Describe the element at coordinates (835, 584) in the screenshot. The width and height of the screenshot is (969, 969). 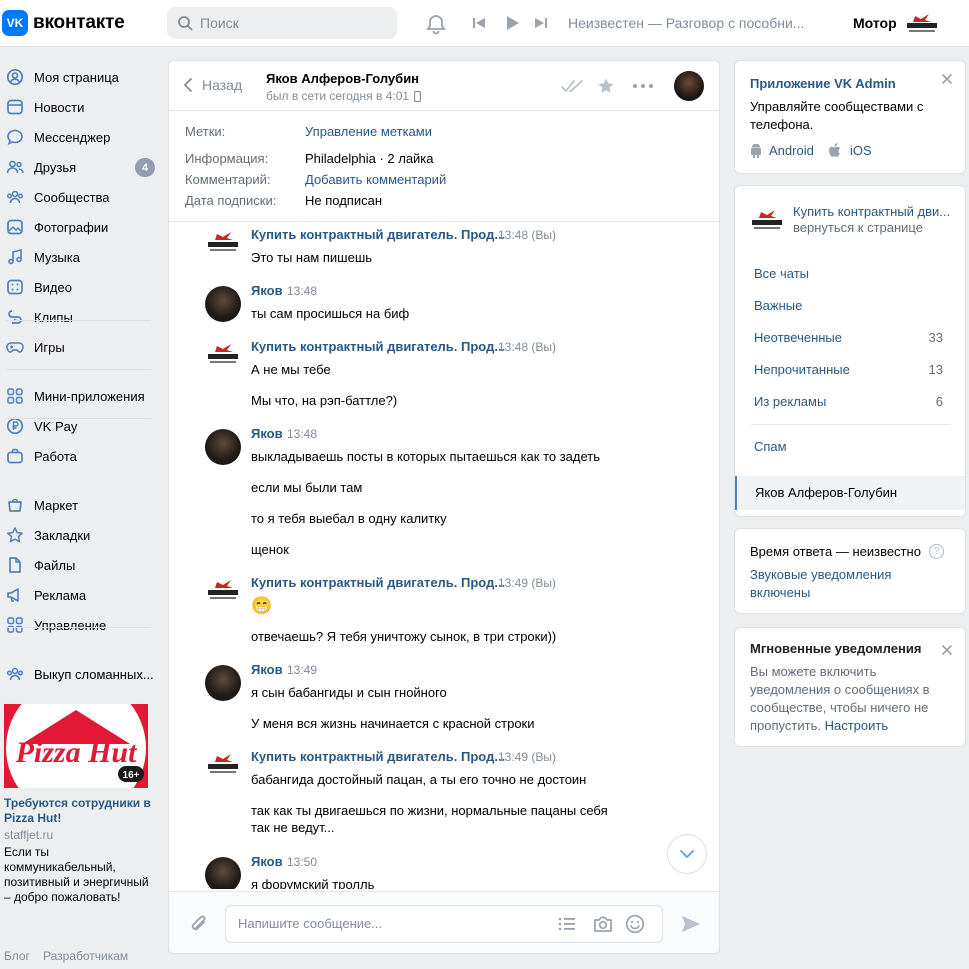
I see `sound-notifications-link: Звуковые уведомления включены` at that location.